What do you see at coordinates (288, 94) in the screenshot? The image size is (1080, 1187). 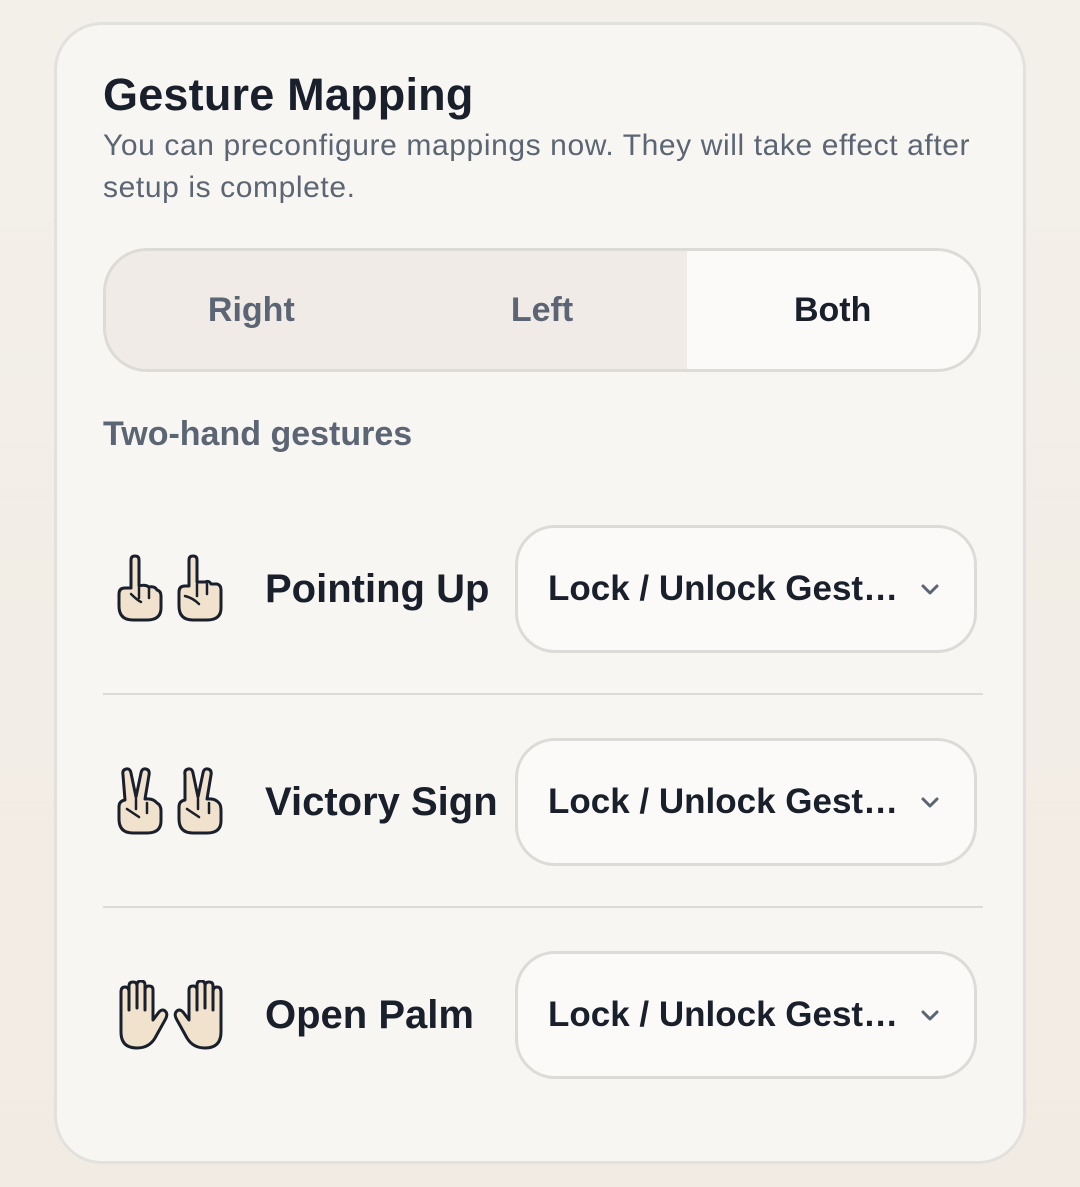 I see `card-title: Gesture Mapping` at bounding box center [288, 94].